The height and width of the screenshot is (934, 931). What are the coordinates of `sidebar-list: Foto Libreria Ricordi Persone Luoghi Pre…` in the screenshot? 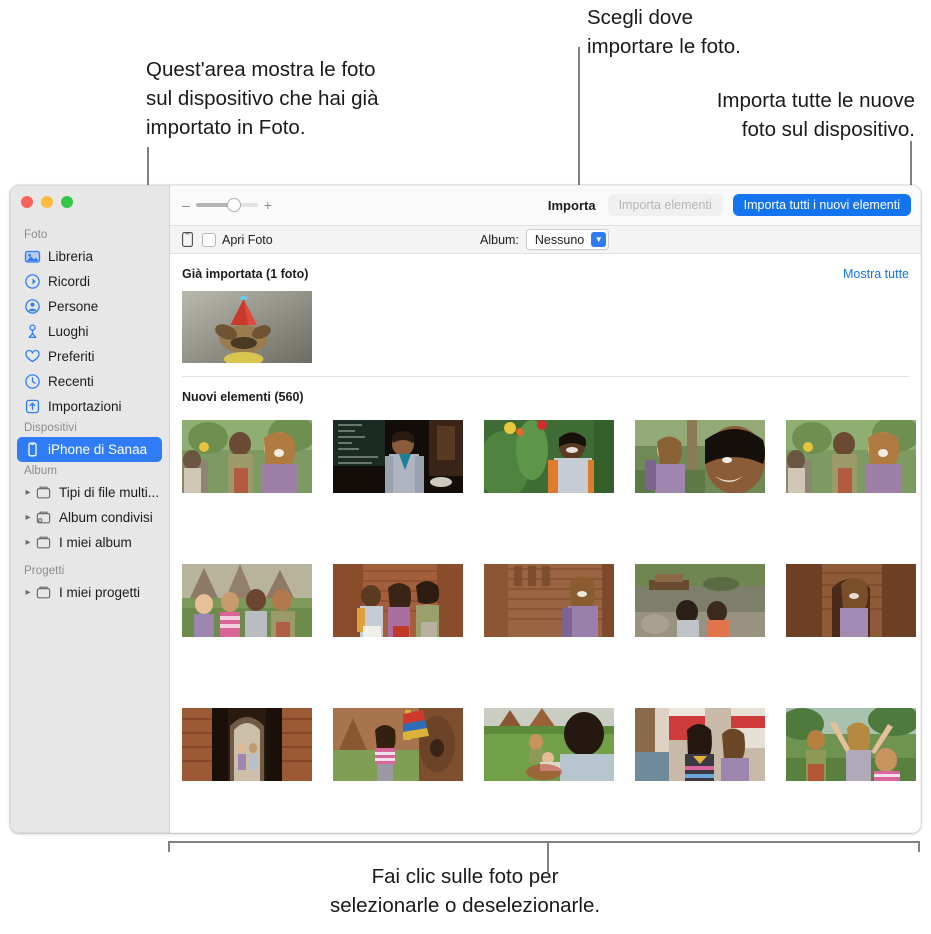 It's located at (89, 529).